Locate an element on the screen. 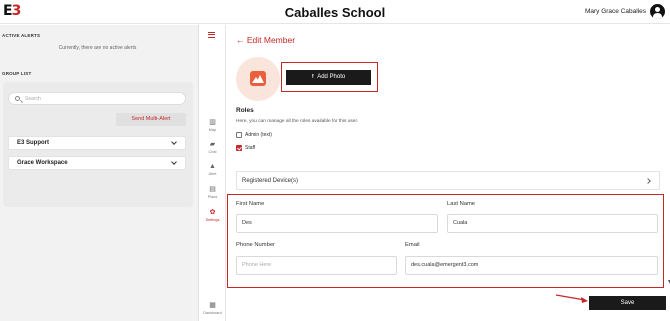  first-name-label: First Name is located at coordinates (250, 204).